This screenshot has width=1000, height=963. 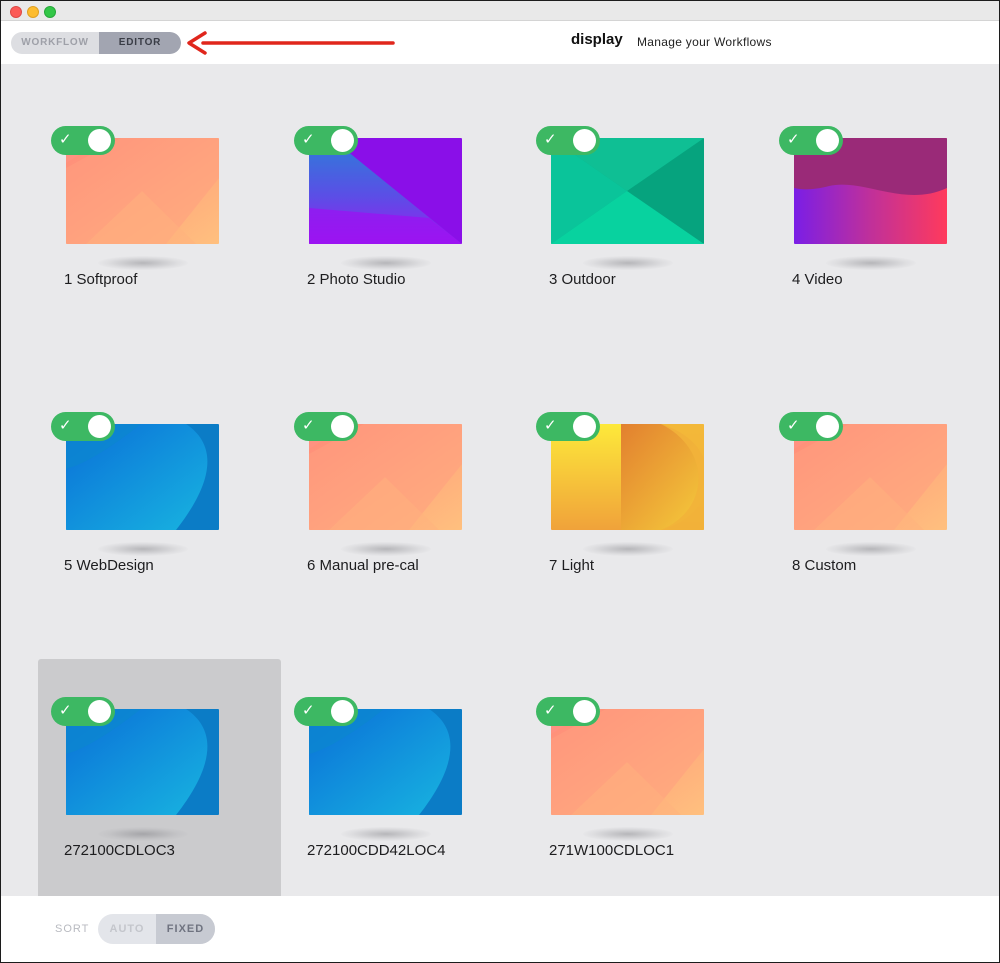 What do you see at coordinates (72, 929) in the screenshot?
I see `sort-label: SORT` at bounding box center [72, 929].